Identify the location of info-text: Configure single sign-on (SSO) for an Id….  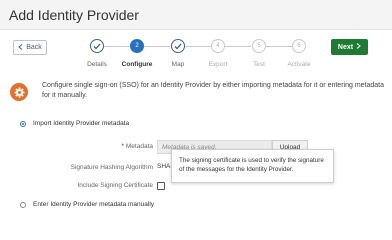
(213, 90).